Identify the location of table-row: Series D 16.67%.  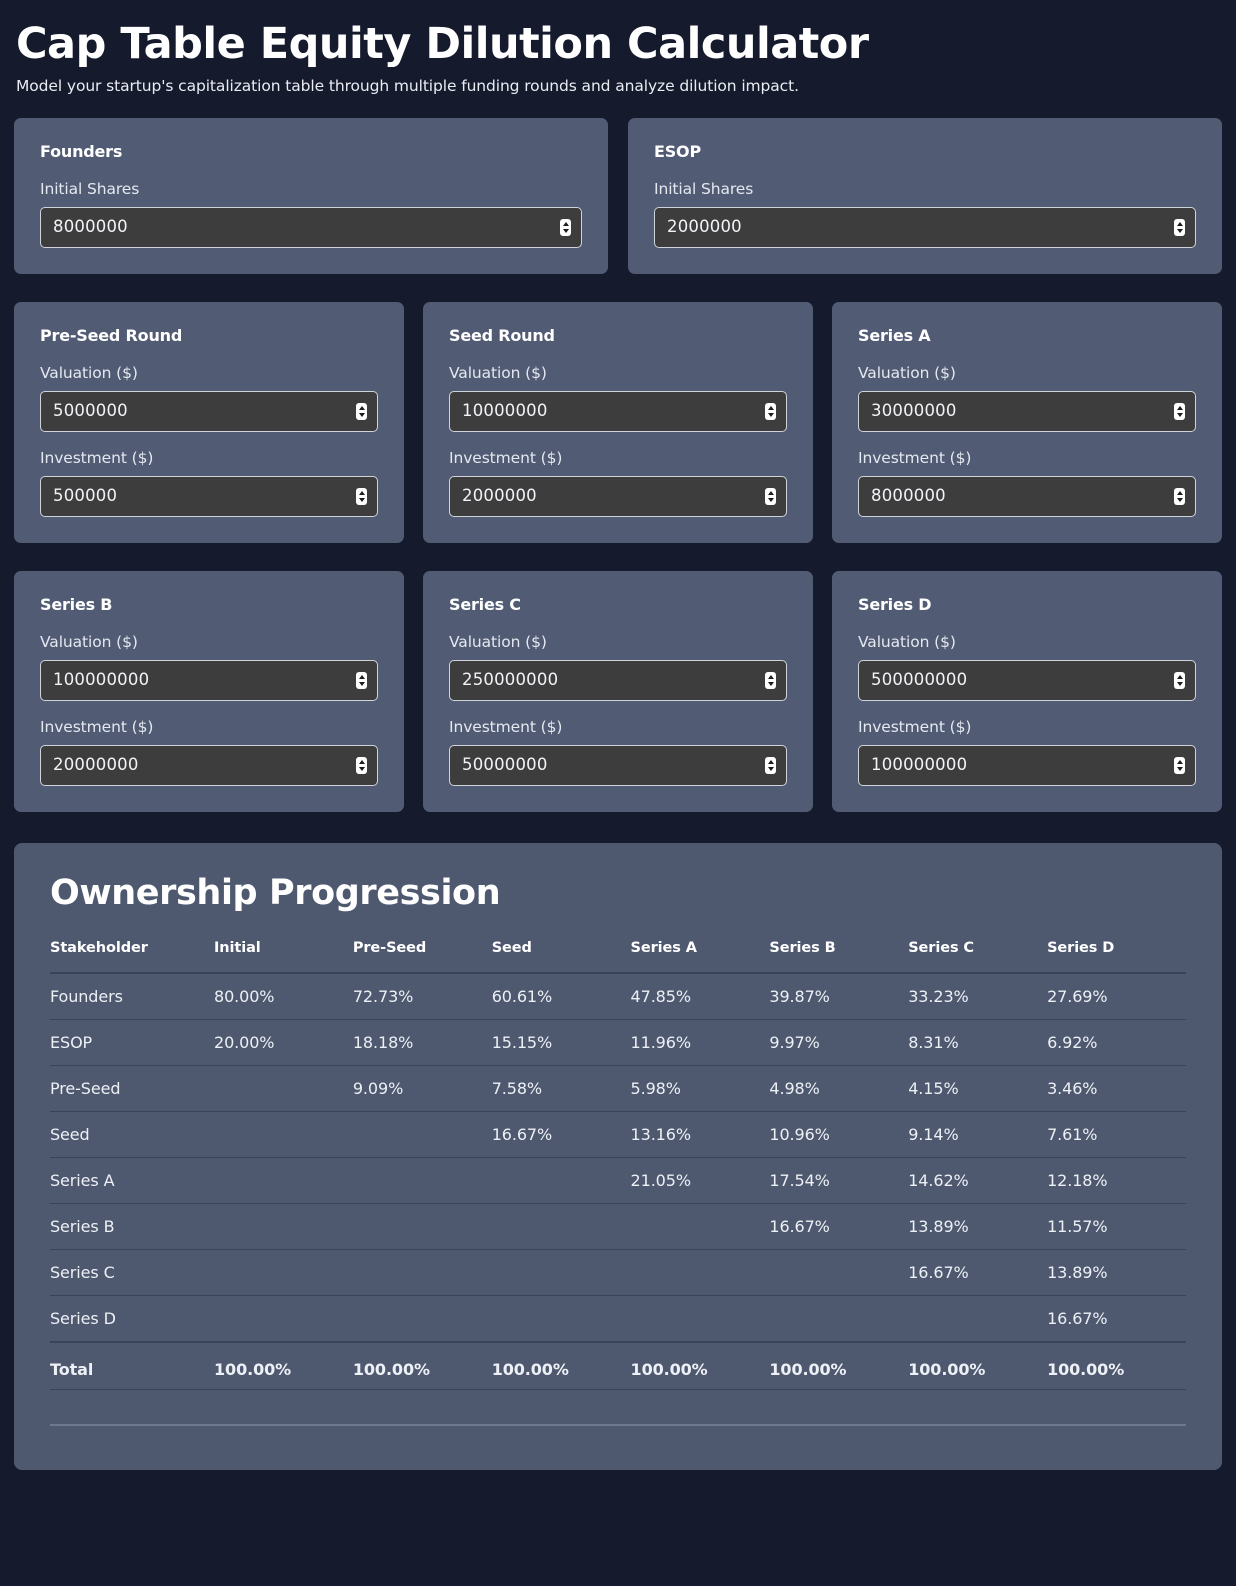
(618, 1319).